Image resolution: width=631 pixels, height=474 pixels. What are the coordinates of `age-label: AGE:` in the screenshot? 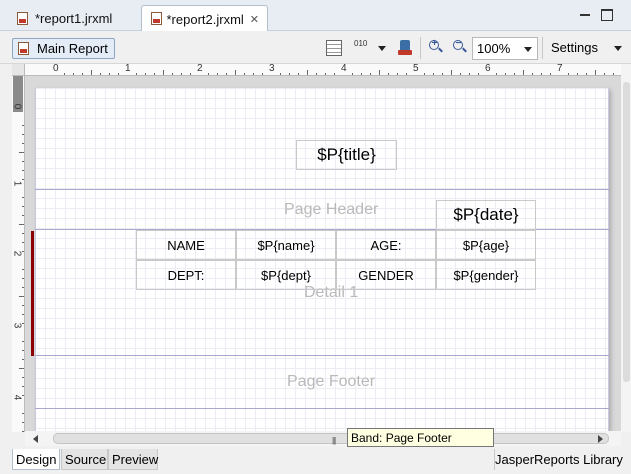 It's located at (386, 245).